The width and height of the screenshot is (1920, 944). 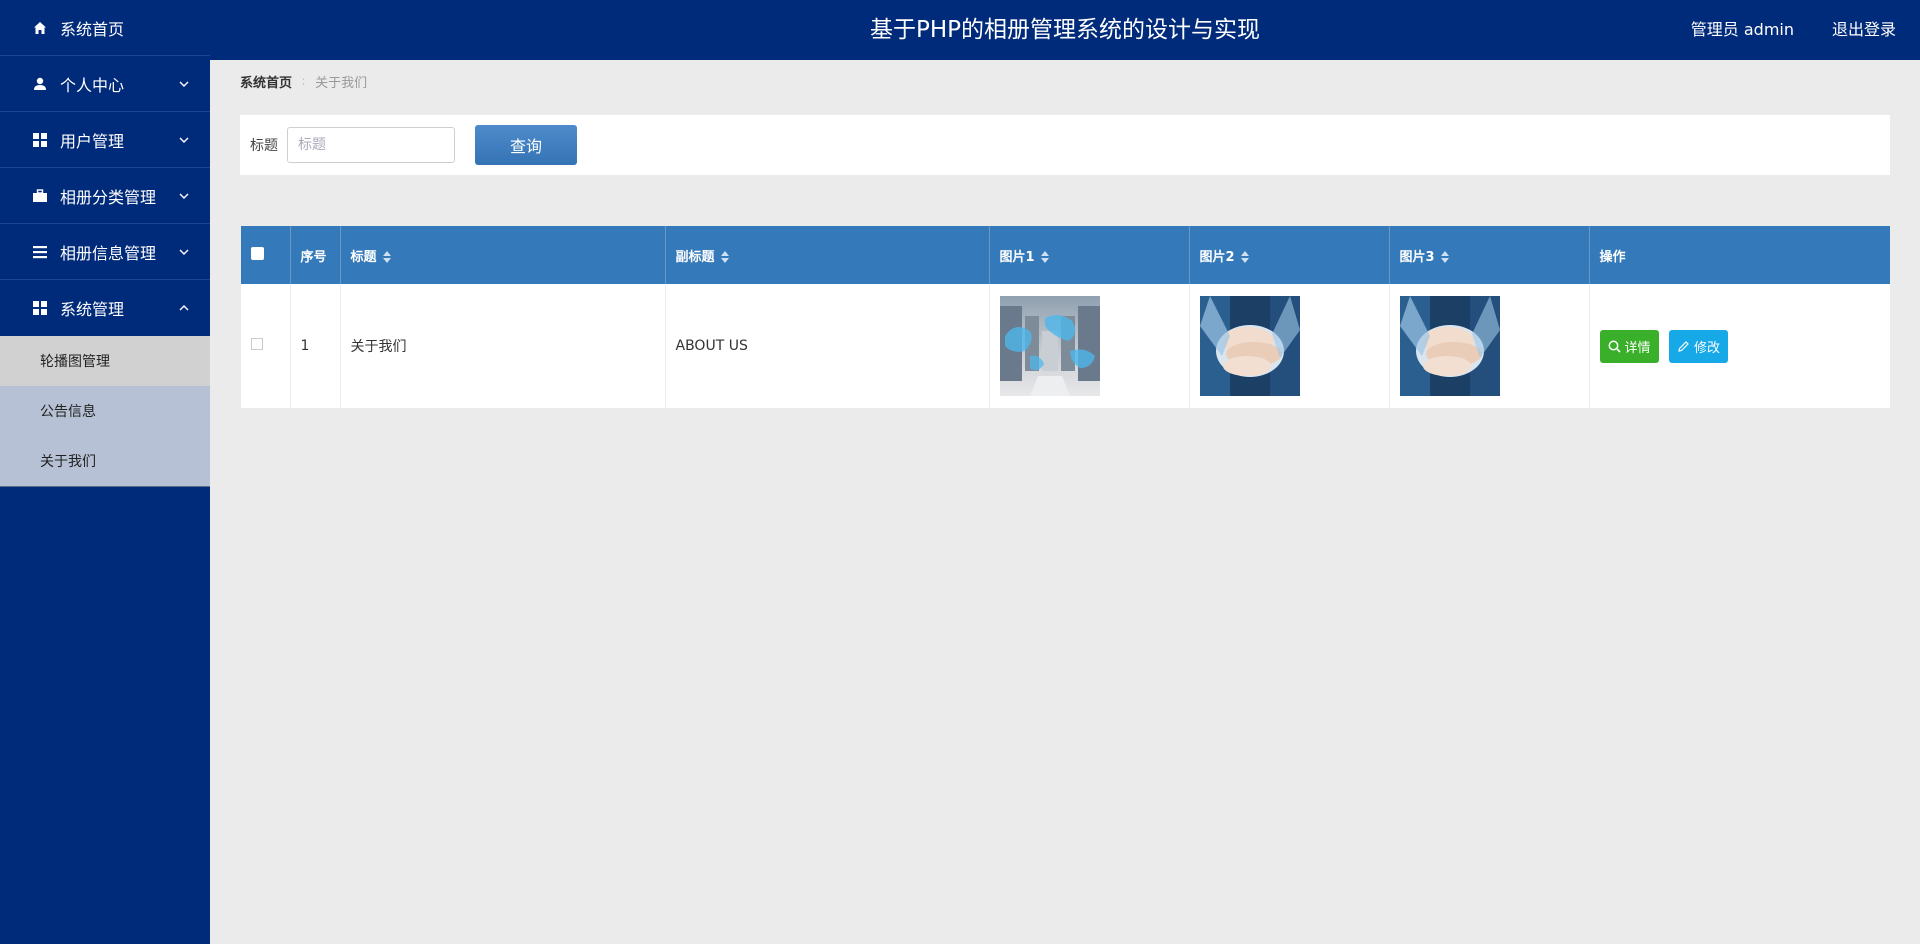 What do you see at coordinates (827, 255) in the screenshot?
I see `column-header-subtitle: 副标题` at bounding box center [827, 255].